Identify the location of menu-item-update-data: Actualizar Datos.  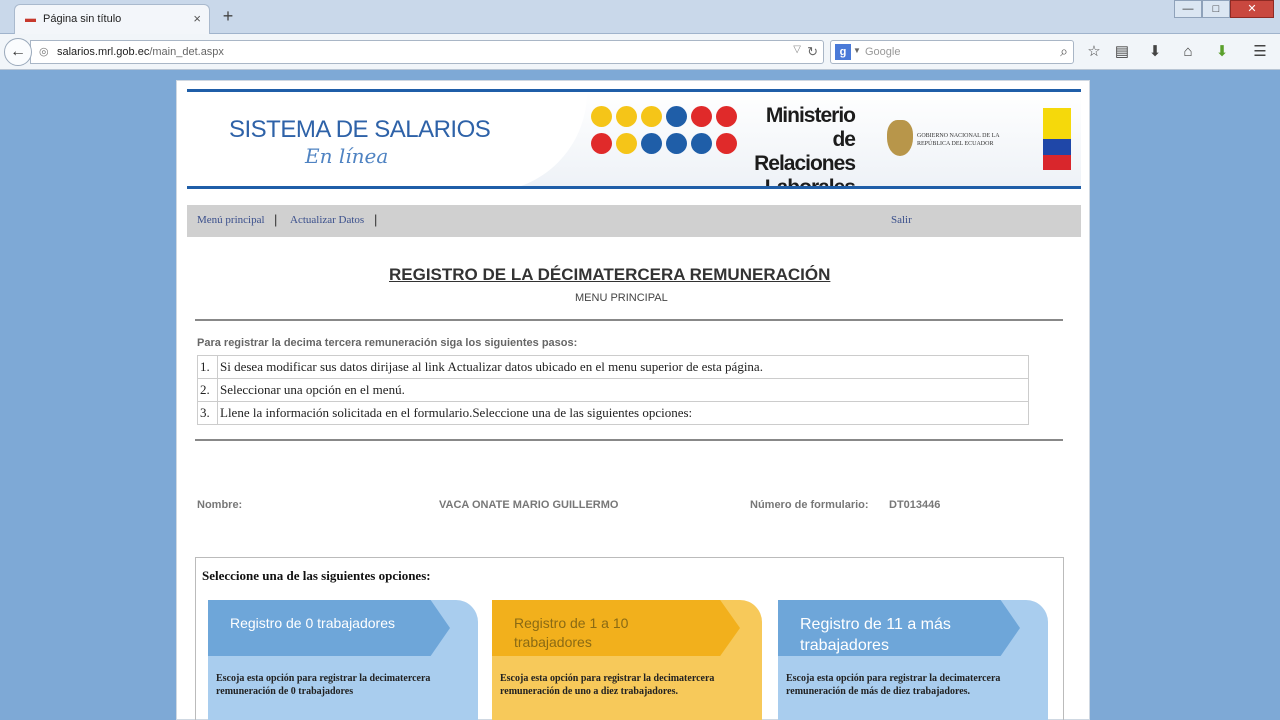
(327, 220).